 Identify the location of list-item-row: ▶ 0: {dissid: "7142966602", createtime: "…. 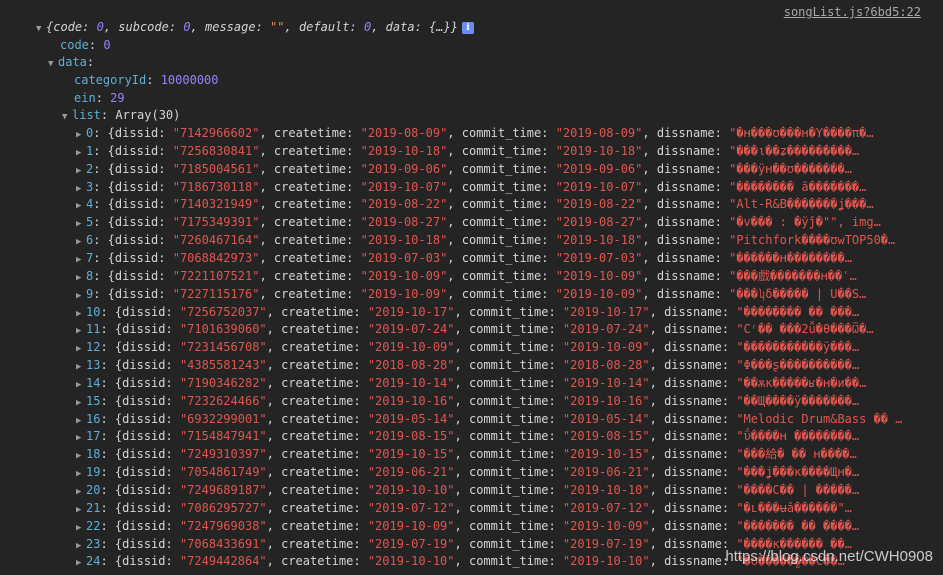
(475, 133).